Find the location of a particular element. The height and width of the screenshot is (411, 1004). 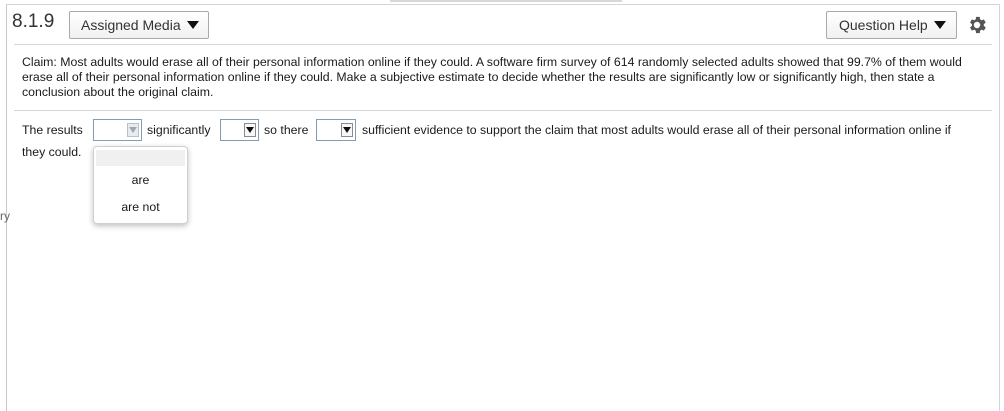

answer-text-3: so there is located at coordinates (286, 130).